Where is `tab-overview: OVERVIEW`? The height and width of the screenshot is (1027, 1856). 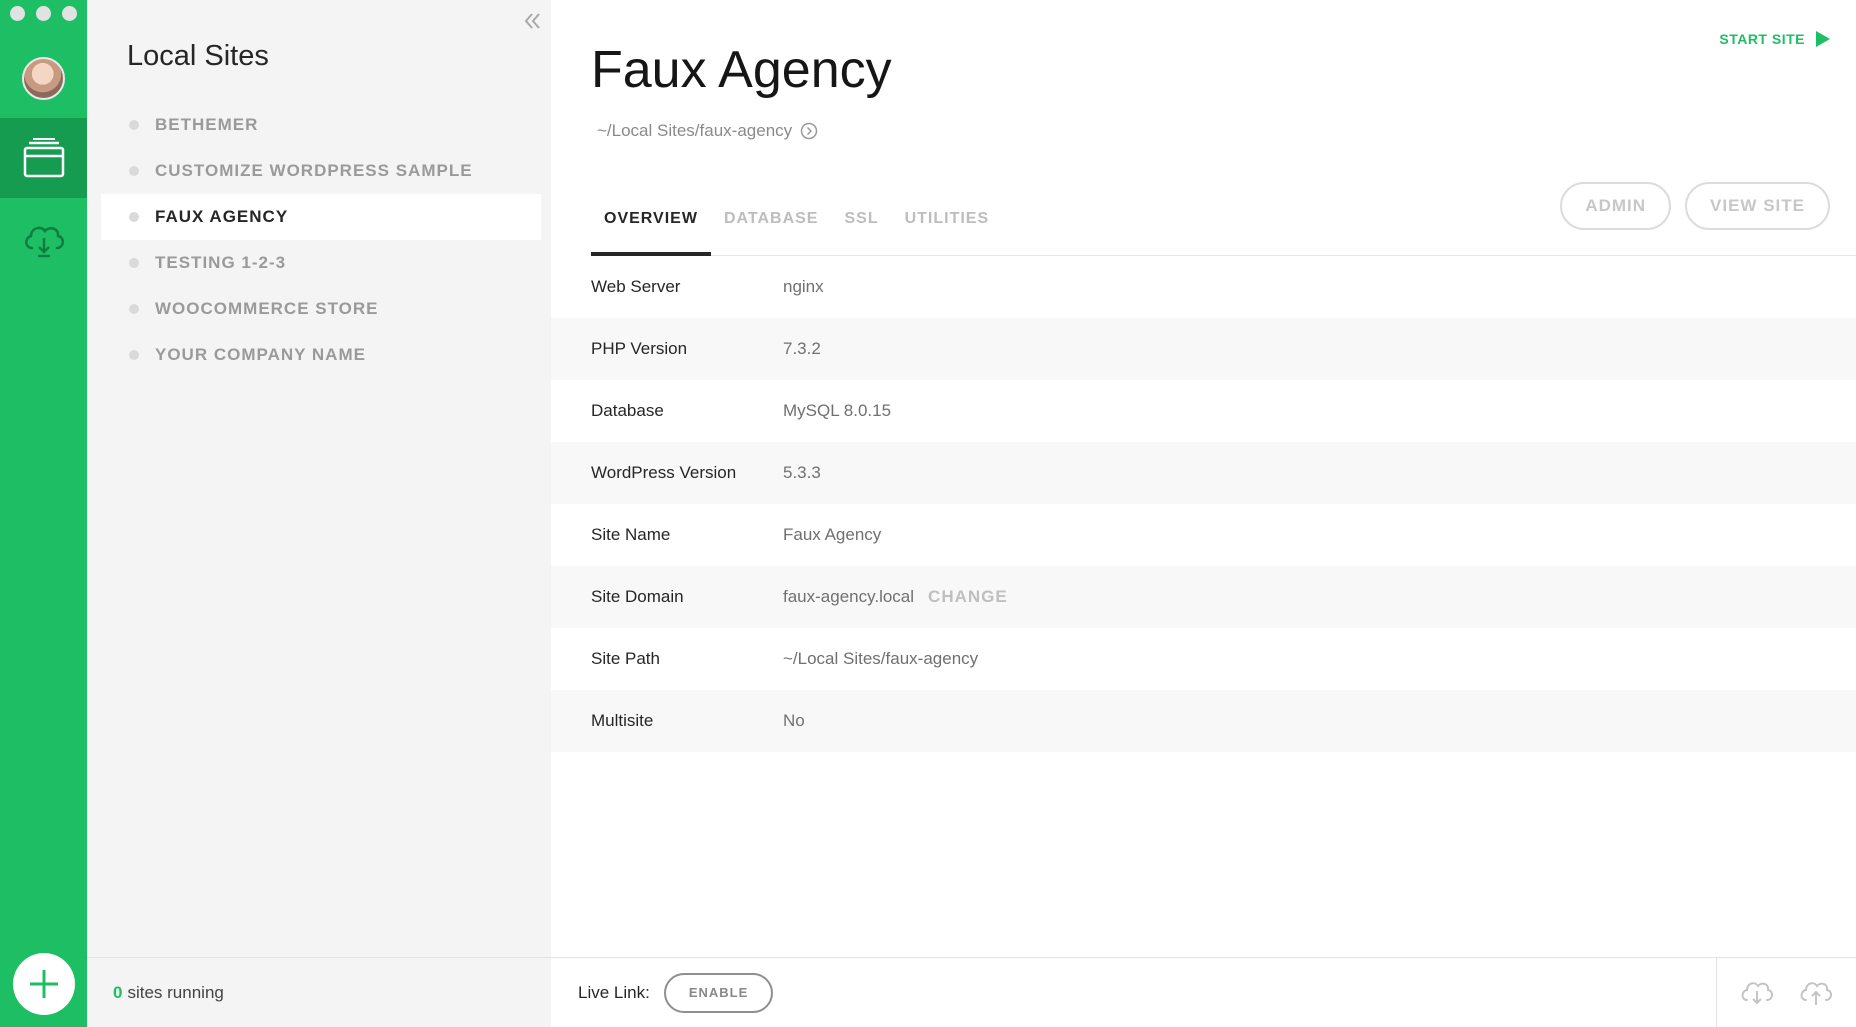
tab-overview: OVERVIEW is located at coordinates (651, 228).